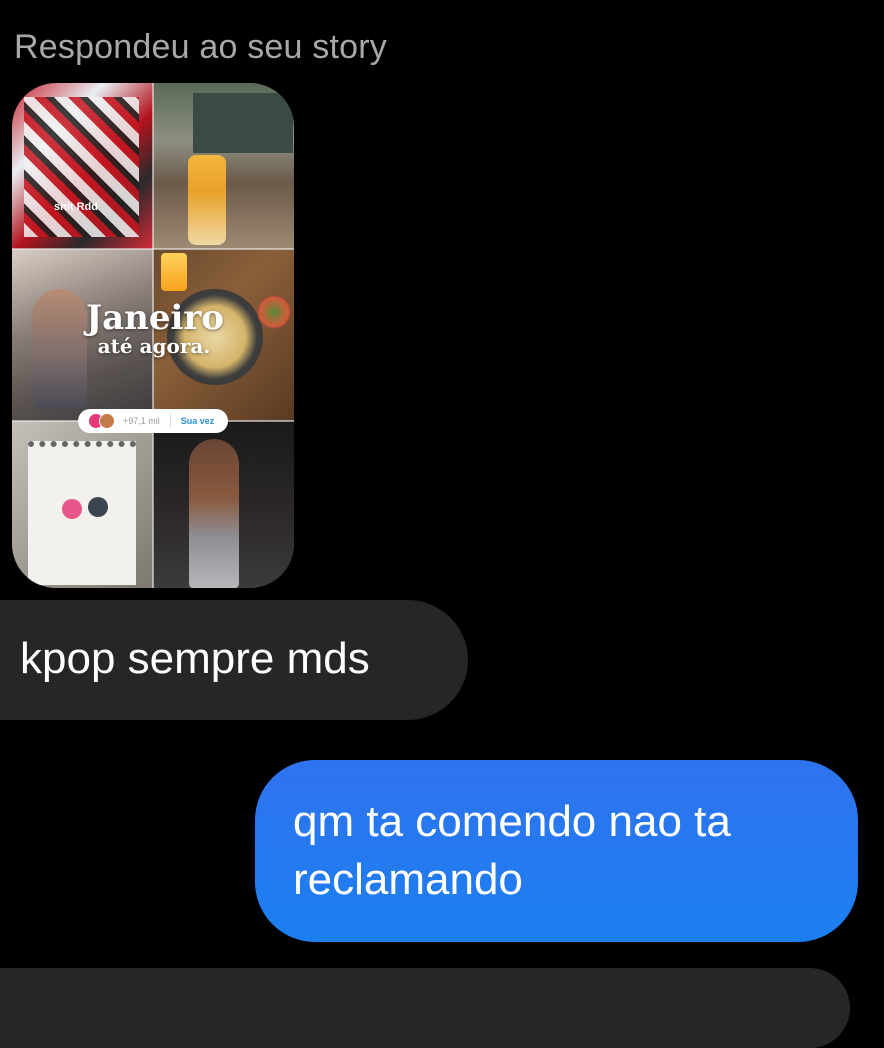 The image size is (884, 1048). I want to click on story-tile-ice-cream, so click(223, 166).